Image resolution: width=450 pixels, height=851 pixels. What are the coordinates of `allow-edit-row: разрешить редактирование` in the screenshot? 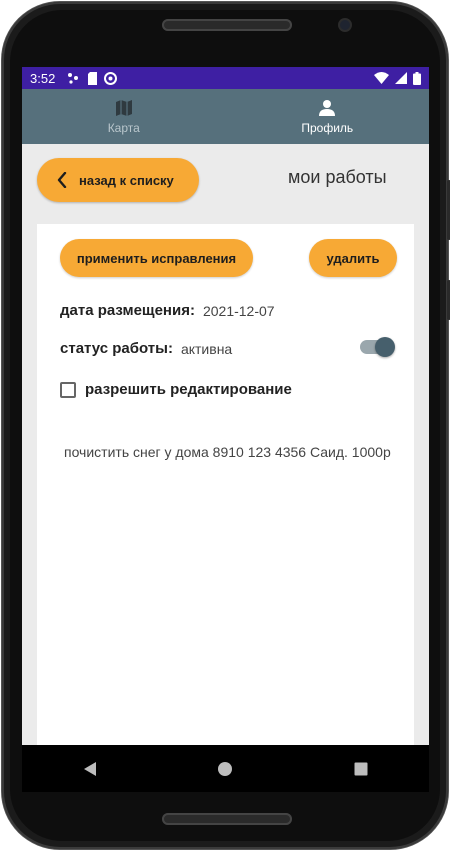 It's located at (180, 389).